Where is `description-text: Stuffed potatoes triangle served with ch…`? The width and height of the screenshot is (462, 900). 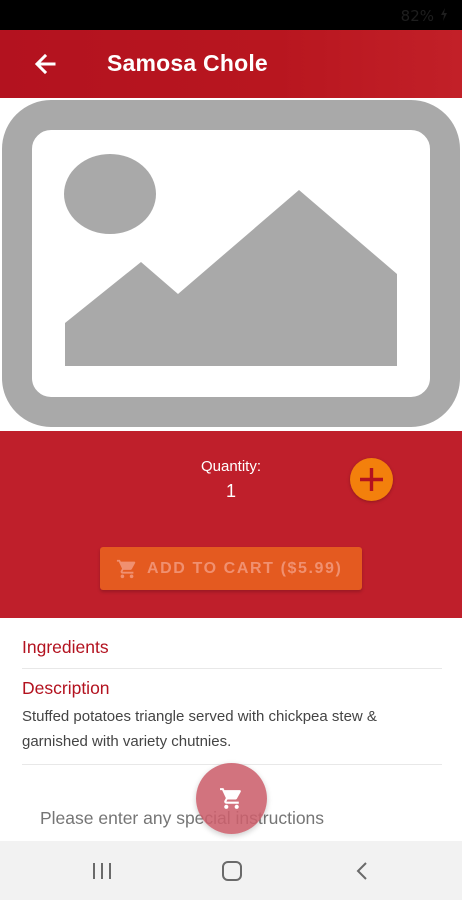
description-text: Stuffed potatoes triangle served with ch… is located at coordinates (199, 729).